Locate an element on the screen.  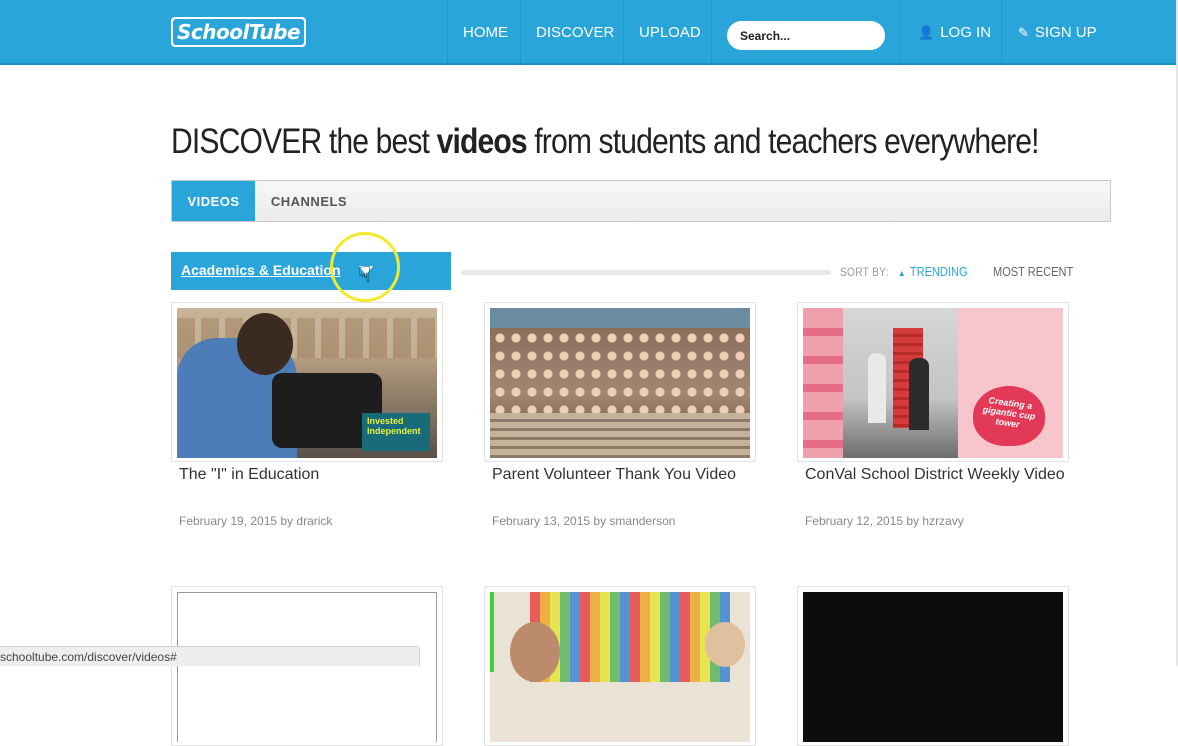
title-bold: videos is located at coordinates (482, 141).